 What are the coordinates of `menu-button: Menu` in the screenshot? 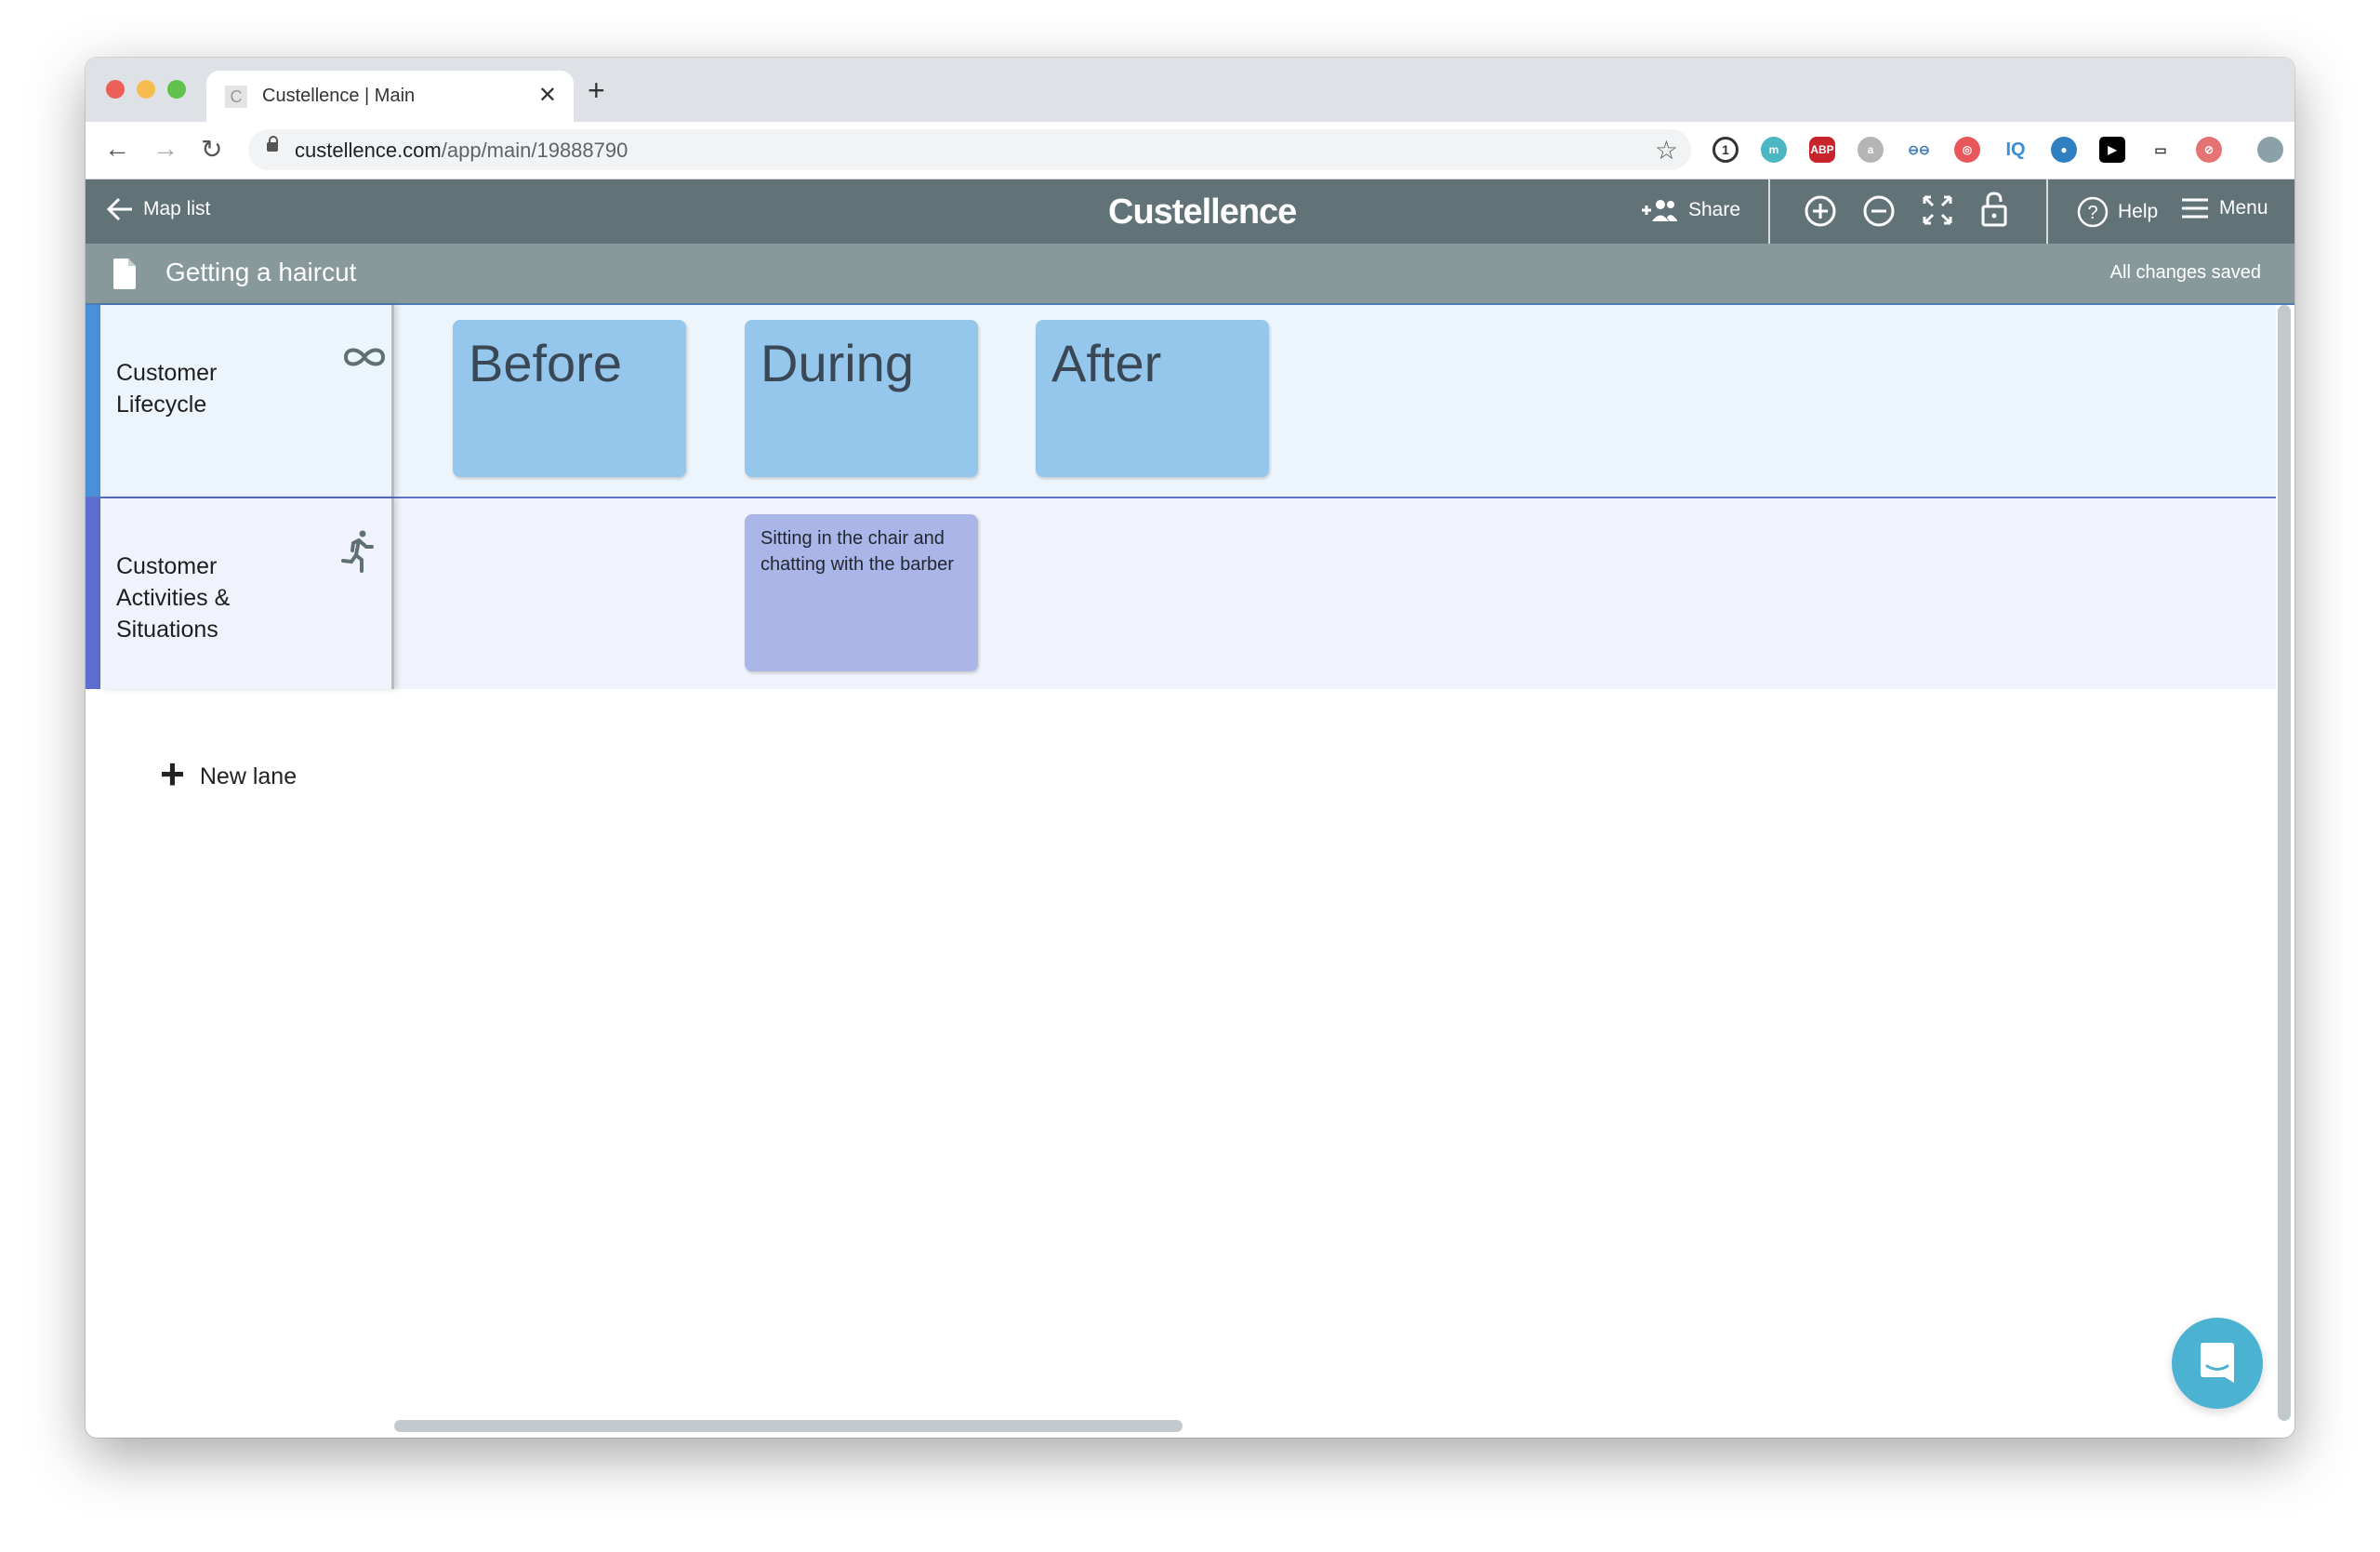 It's located at (2224, 208).